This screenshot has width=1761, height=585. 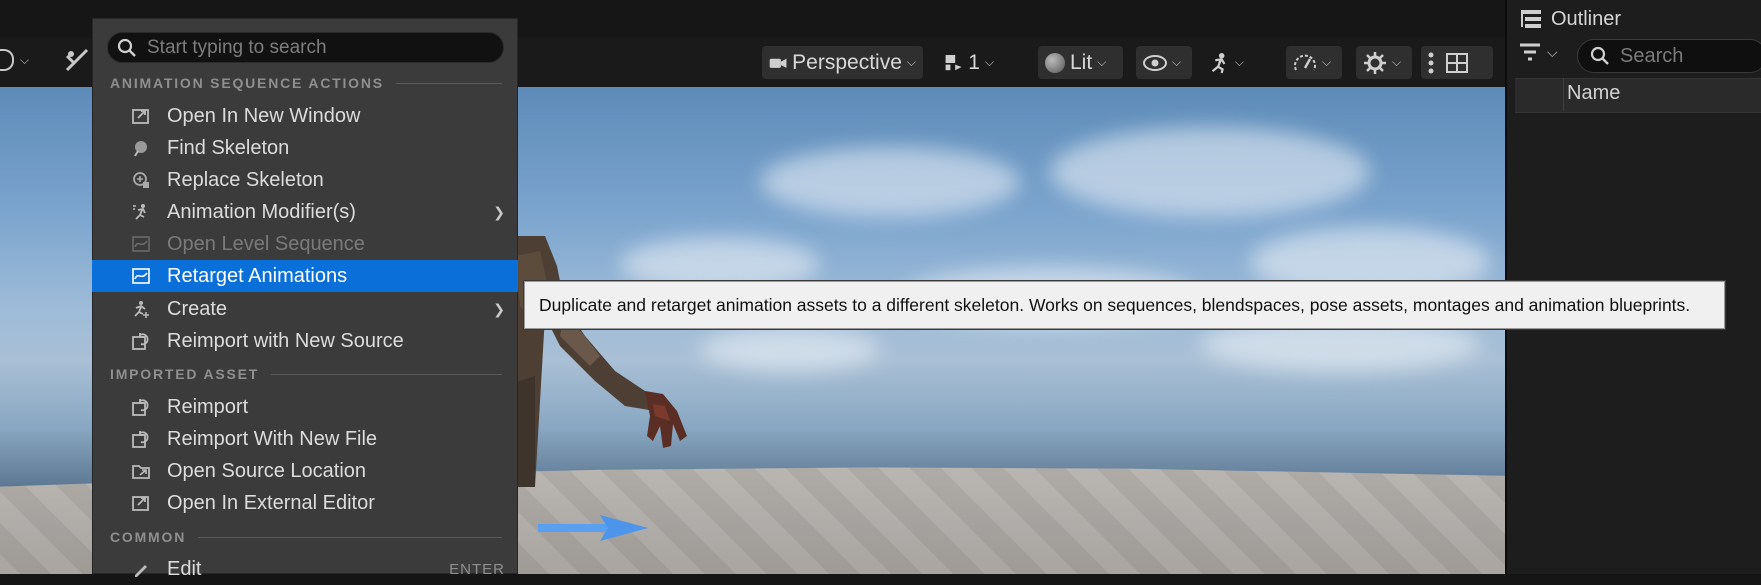 I want to click on lit-sphere-icon, so click(x=1055, y=62).